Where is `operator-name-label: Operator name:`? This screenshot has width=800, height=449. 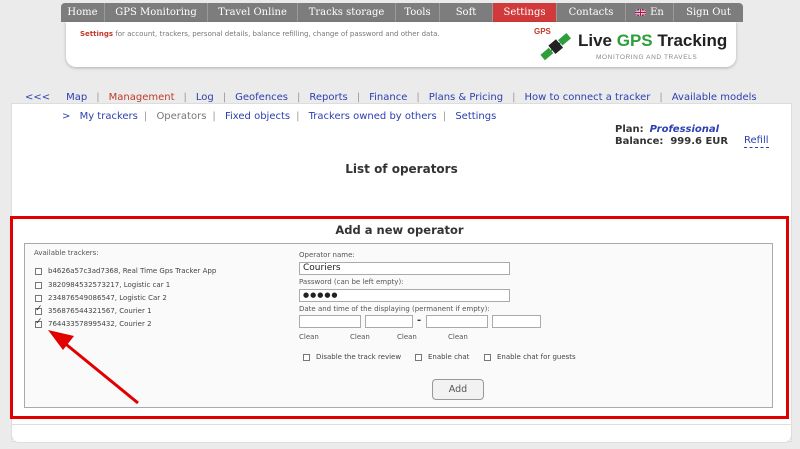 operator-name-label: Operator name: is located at coordinates (327, 255).